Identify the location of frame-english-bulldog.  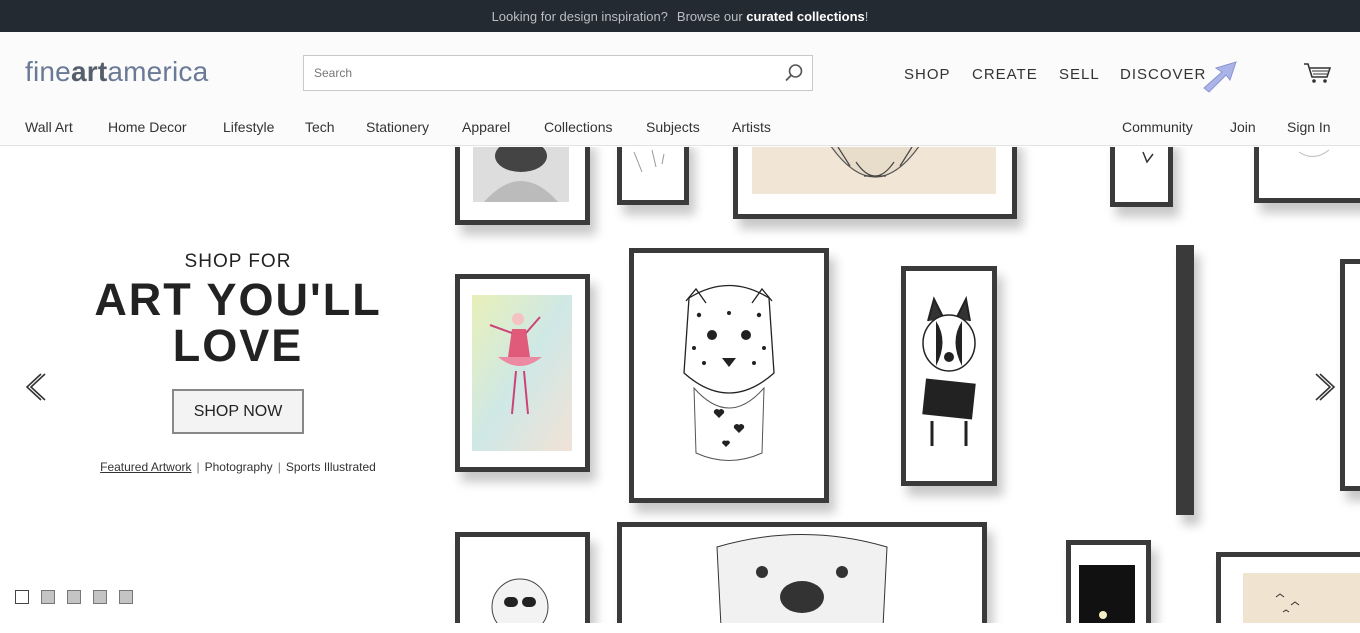
(802, 572).